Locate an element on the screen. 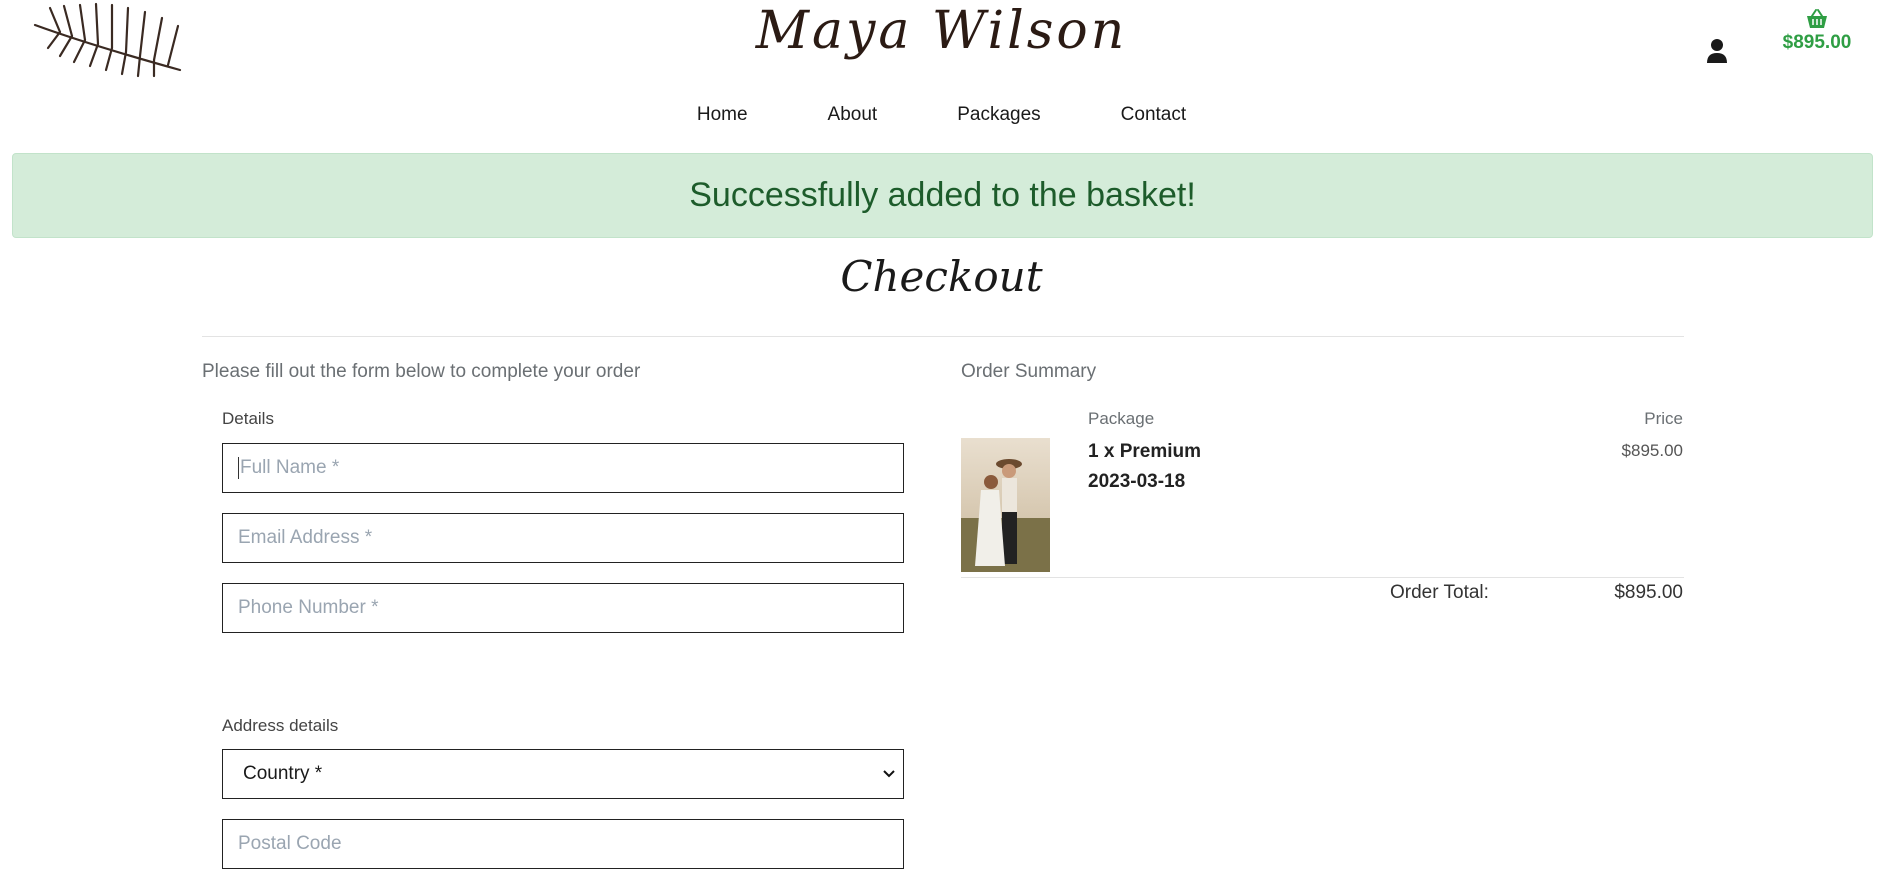  package-column-header: Package is located at coordinates (1121, 418).